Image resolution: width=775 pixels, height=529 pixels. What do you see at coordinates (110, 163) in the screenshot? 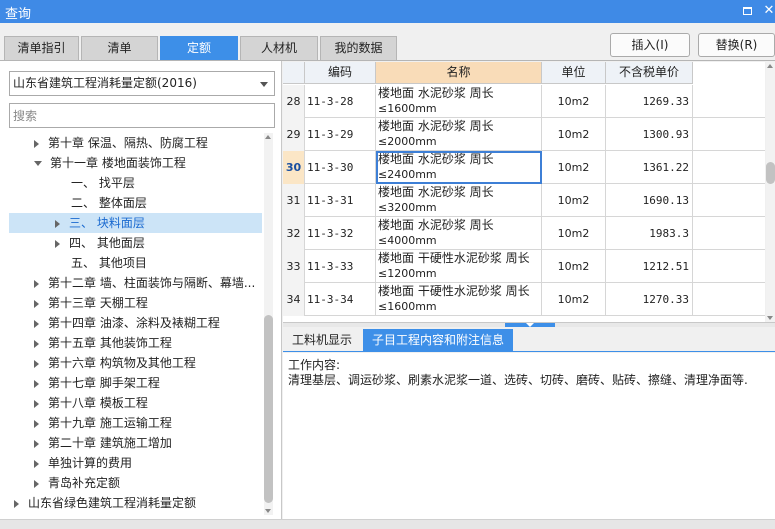
I see `tree-node: 第十一章 楼地面装饰工程` at bounding box center [110, 163].